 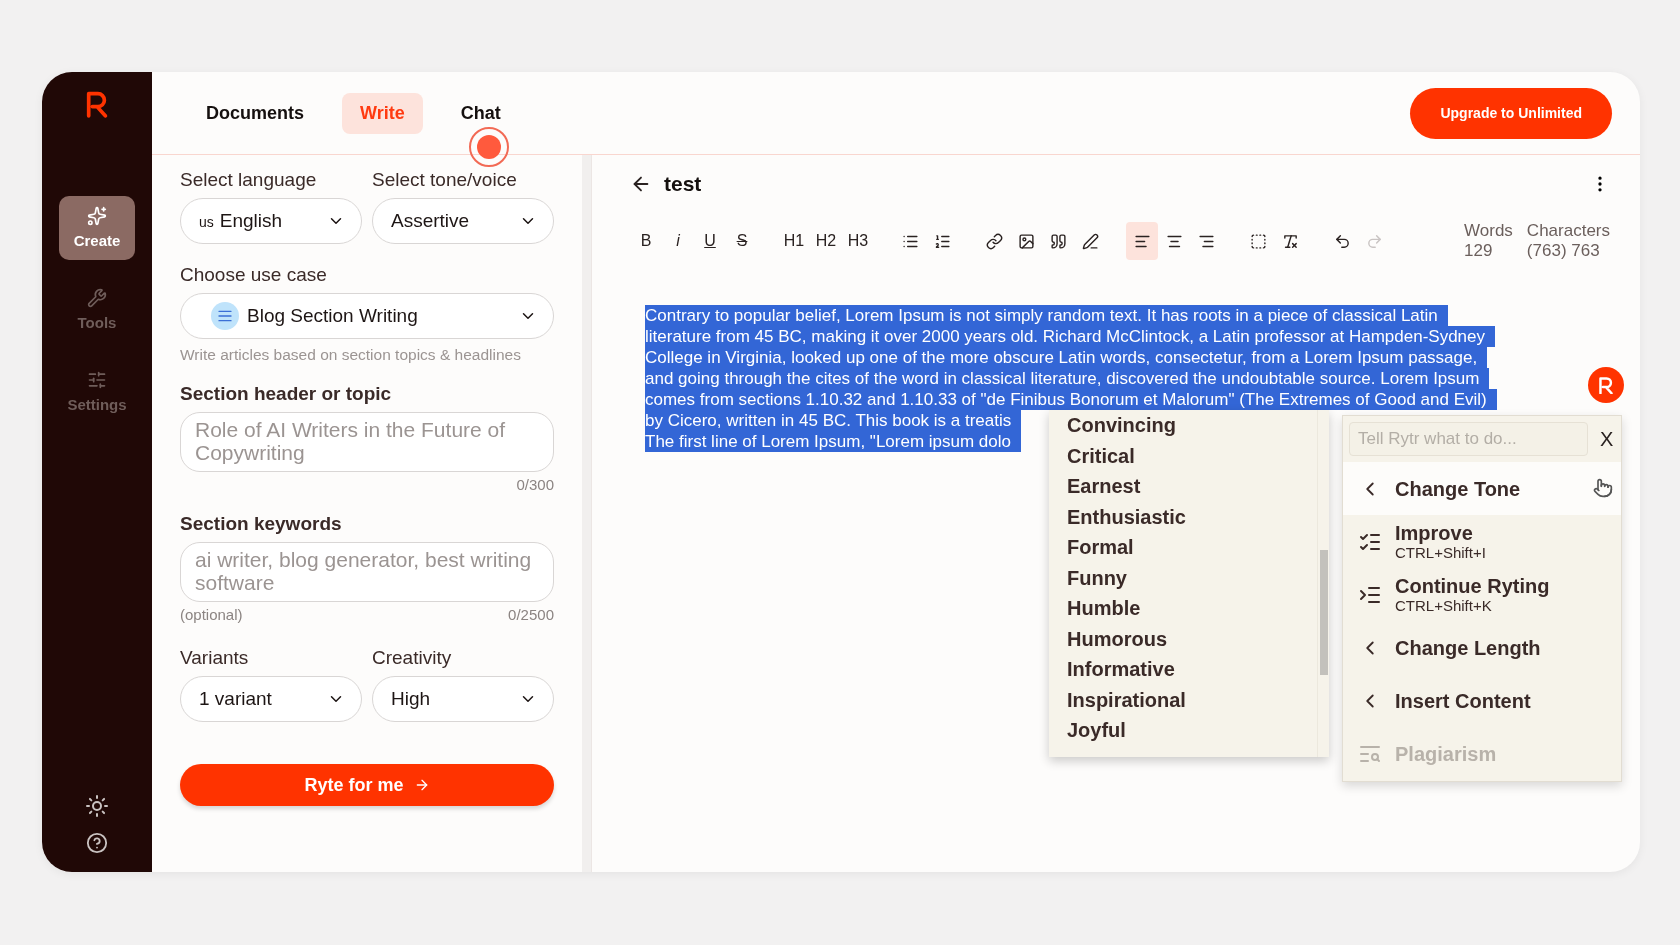 I want to click on format-button: i, so click(x=678, y=241).